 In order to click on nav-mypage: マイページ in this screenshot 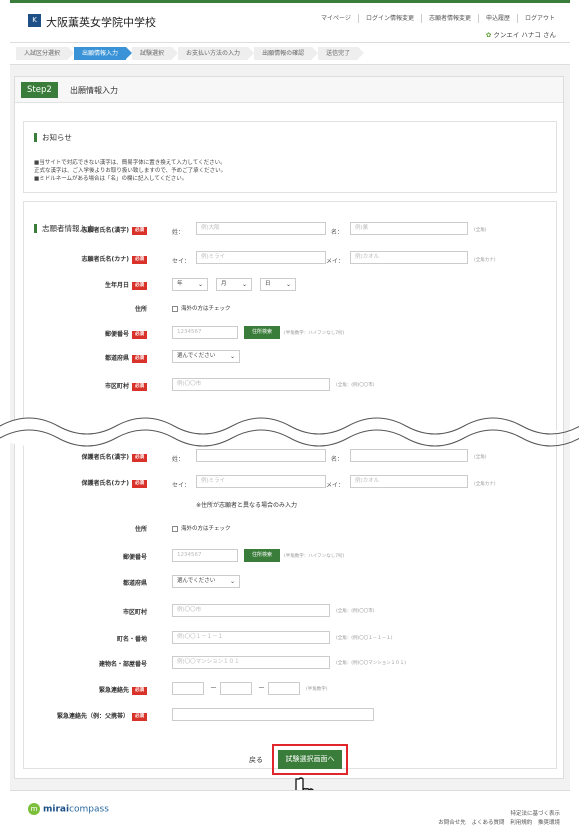, I will do `click(336, 18)`.